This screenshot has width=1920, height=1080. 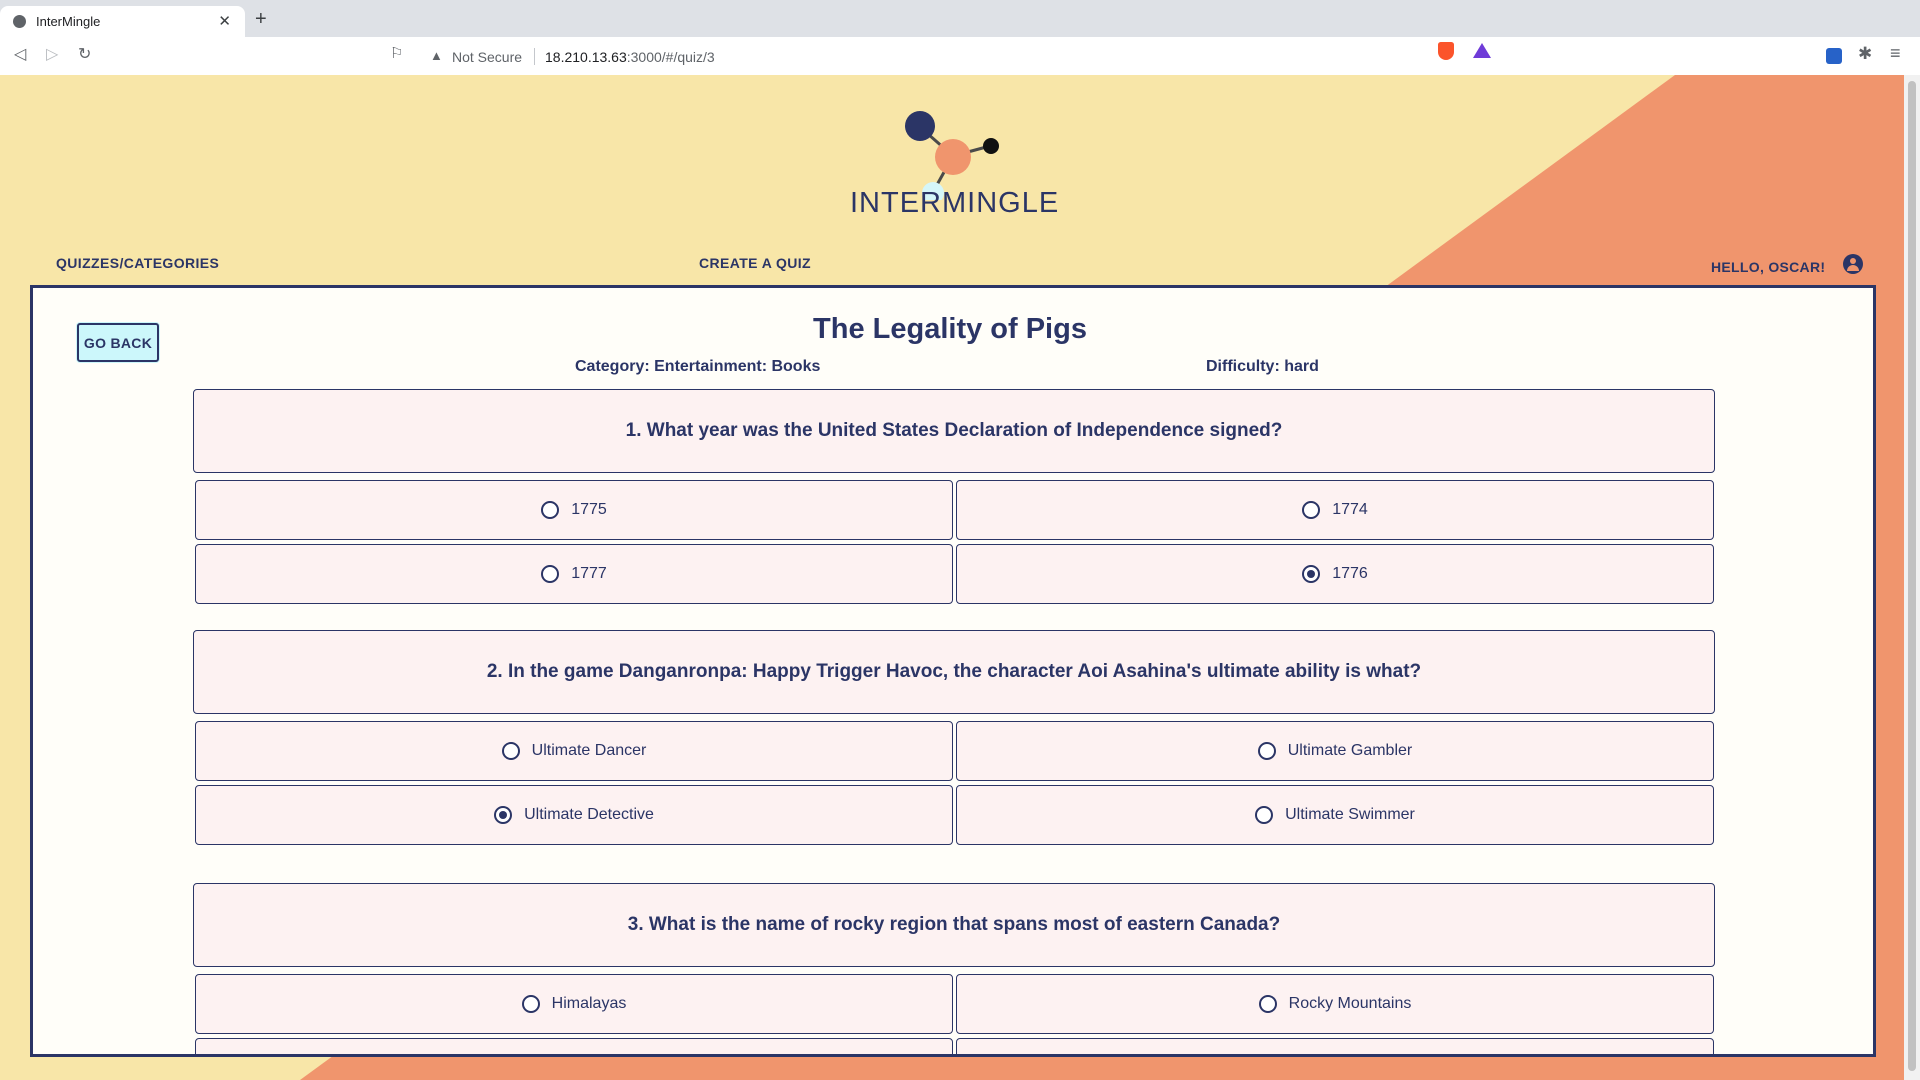 I want to click on user-account-icon, so click(x=1853, y=264).